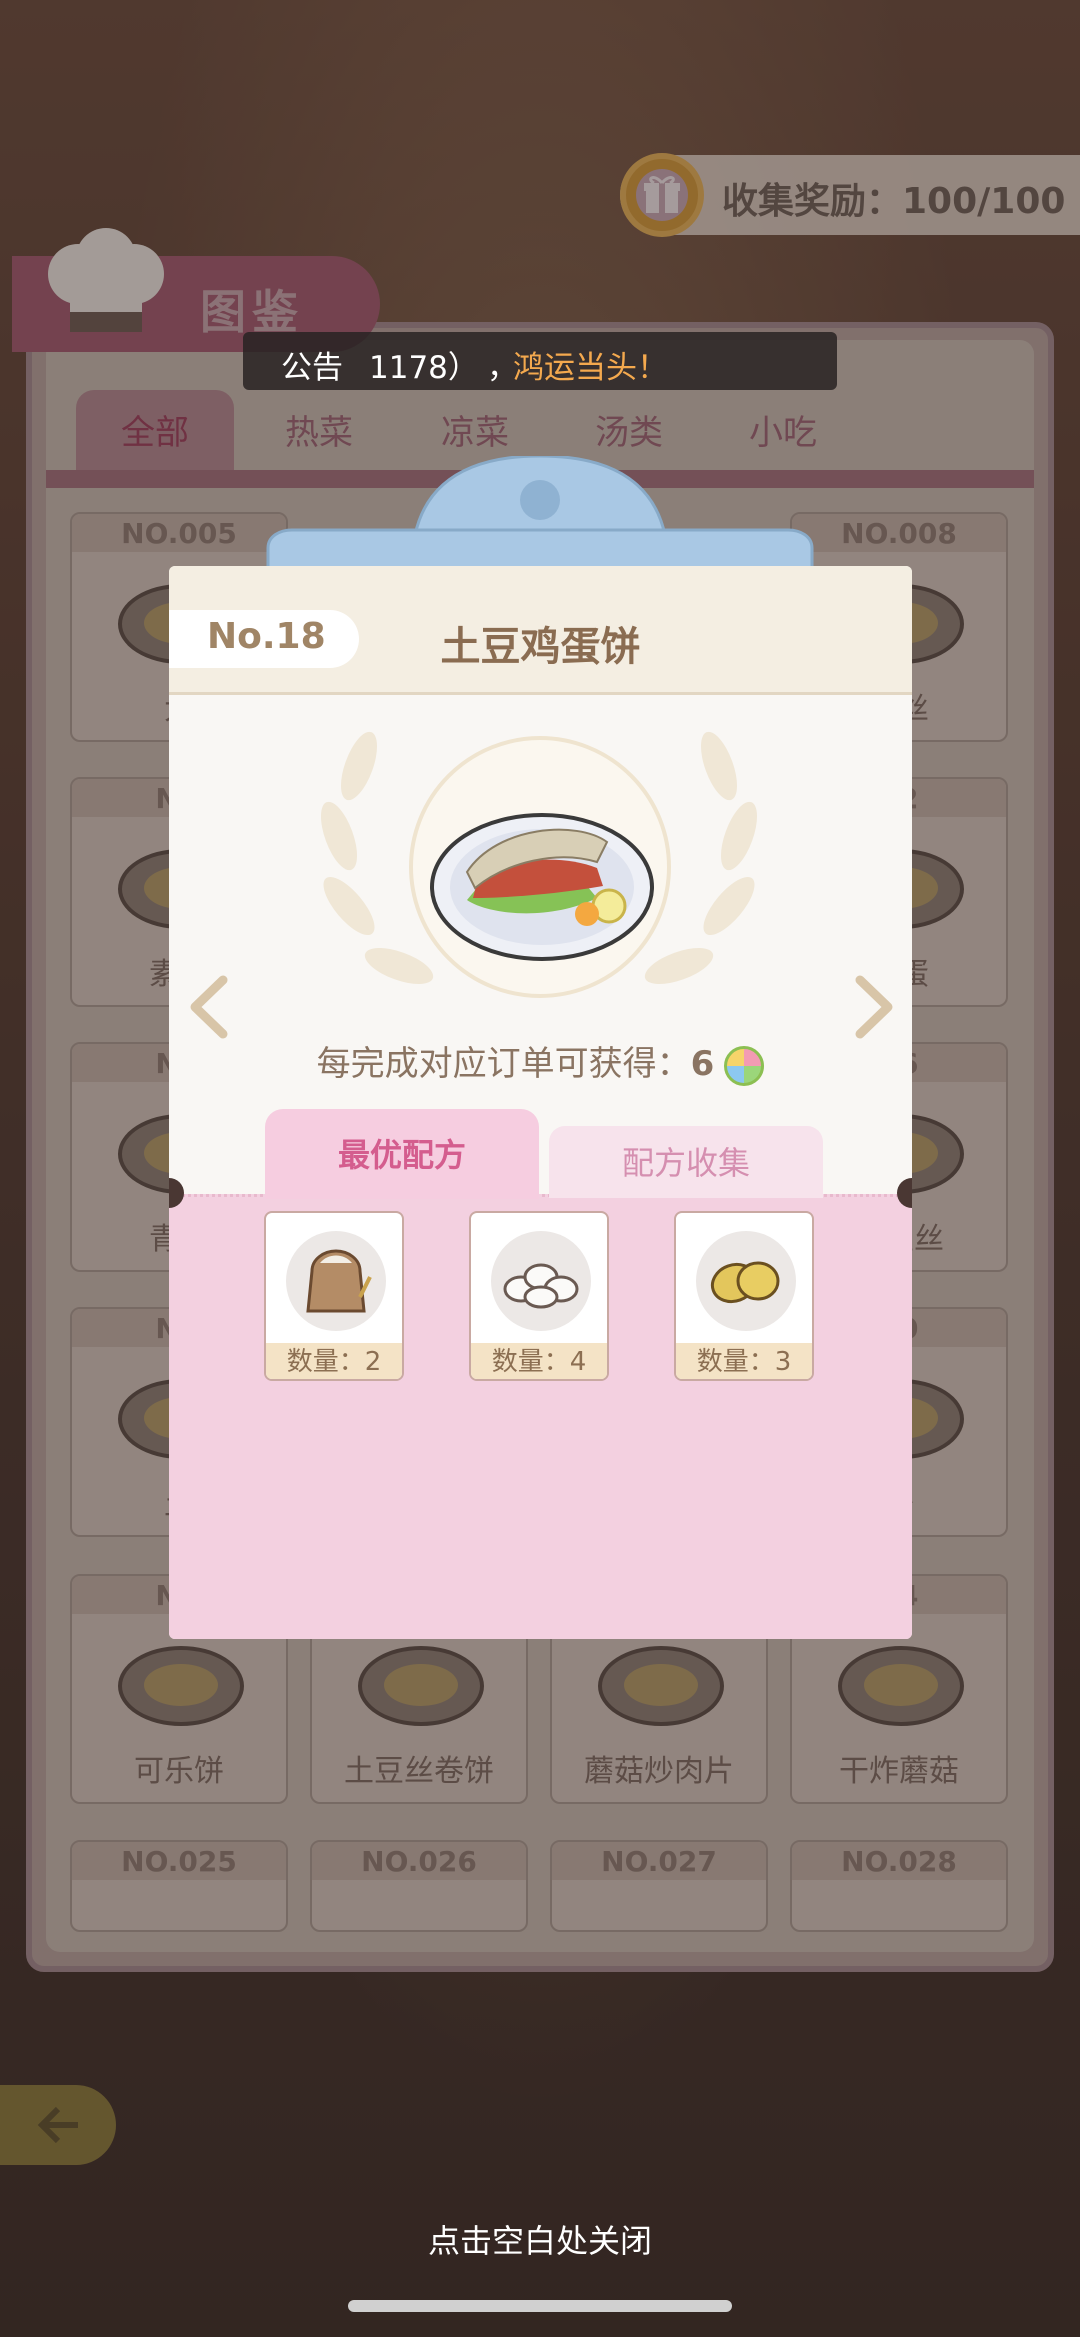  What do you see at coordinates (540, 647) in the screenshot?
I see `dish-title: 土豆鸡蛋饼` at bounding box center [540, 647].